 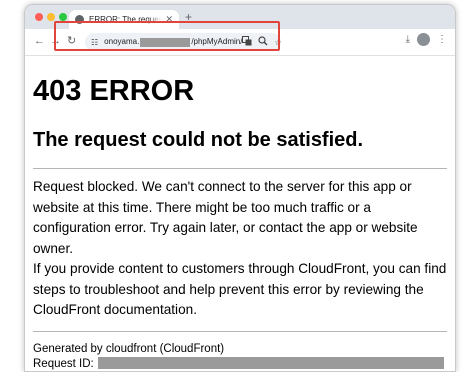 I want to click on maximize-window-button, so click(x=63, y=17).